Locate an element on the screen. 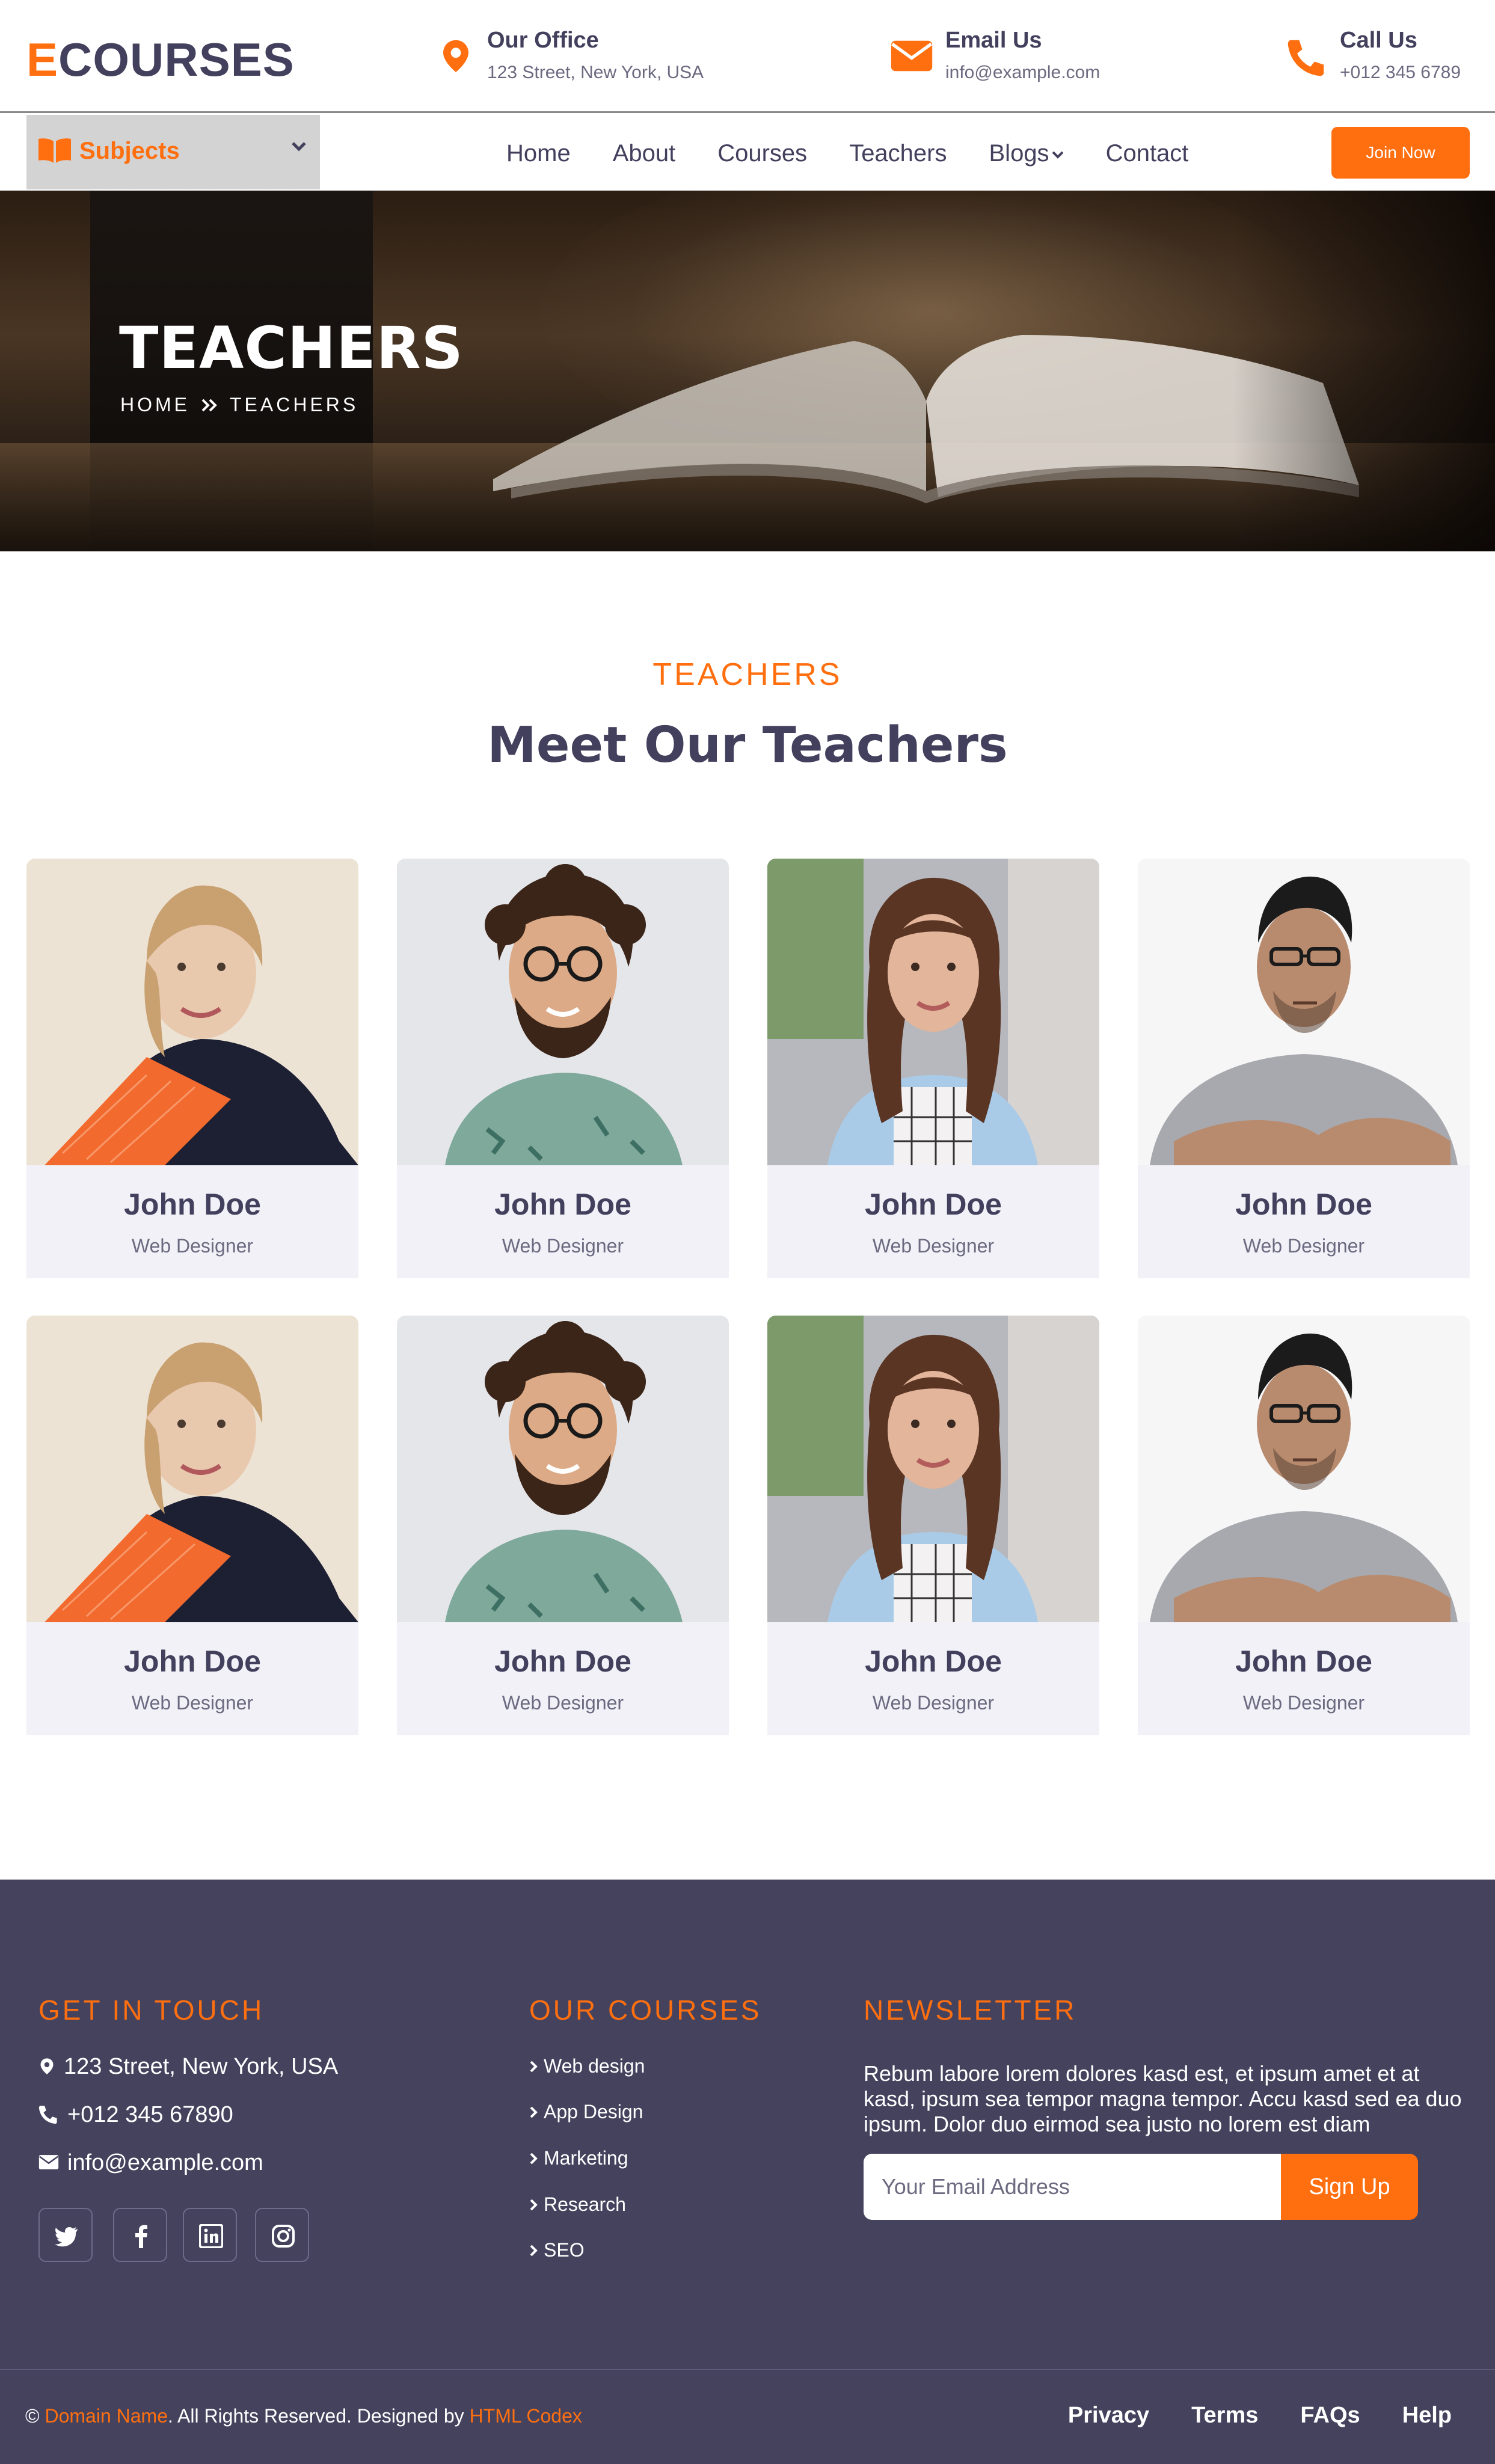 The image size is (1495, 2464). newsletter-signup-button: Sign Up is located at coordinates (1349, 2187).